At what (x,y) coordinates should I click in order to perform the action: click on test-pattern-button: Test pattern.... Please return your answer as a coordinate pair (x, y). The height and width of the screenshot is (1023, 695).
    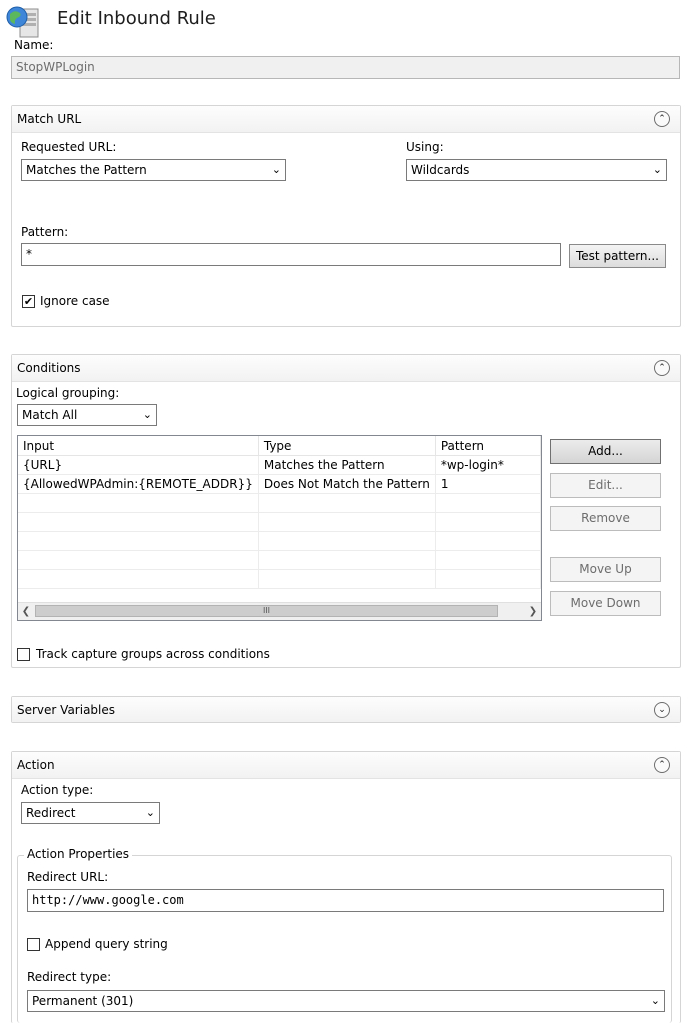
    Looking at the image, I should click on (617, 256).